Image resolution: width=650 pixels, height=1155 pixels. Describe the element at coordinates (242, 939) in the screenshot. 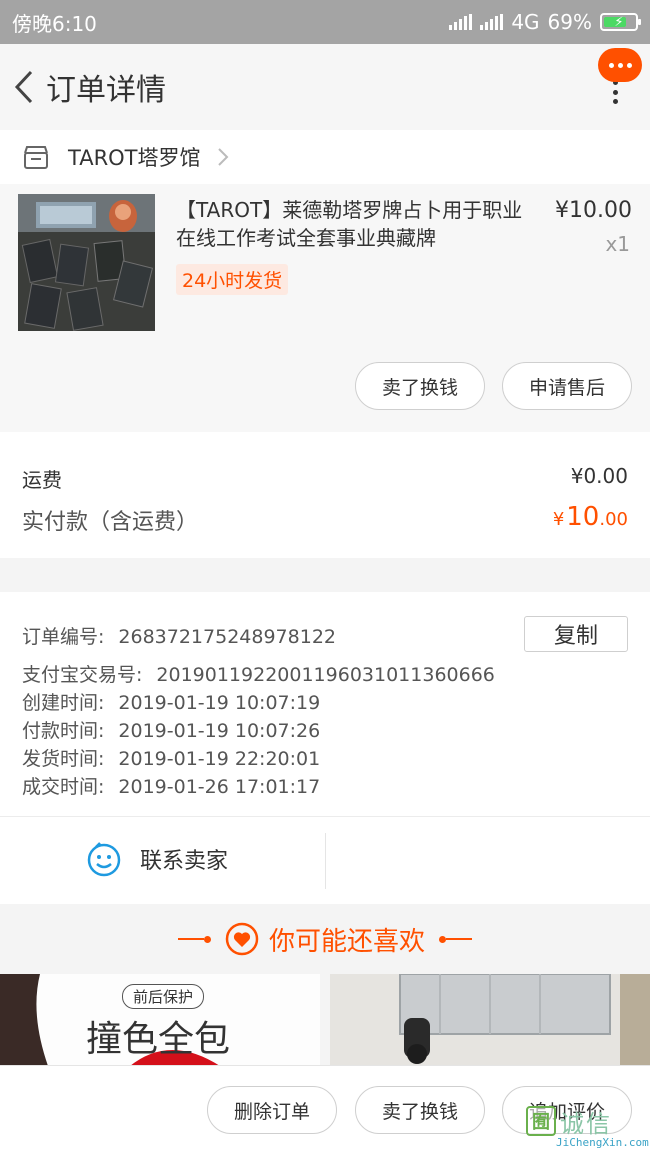

I see `heart-icon` at that location.